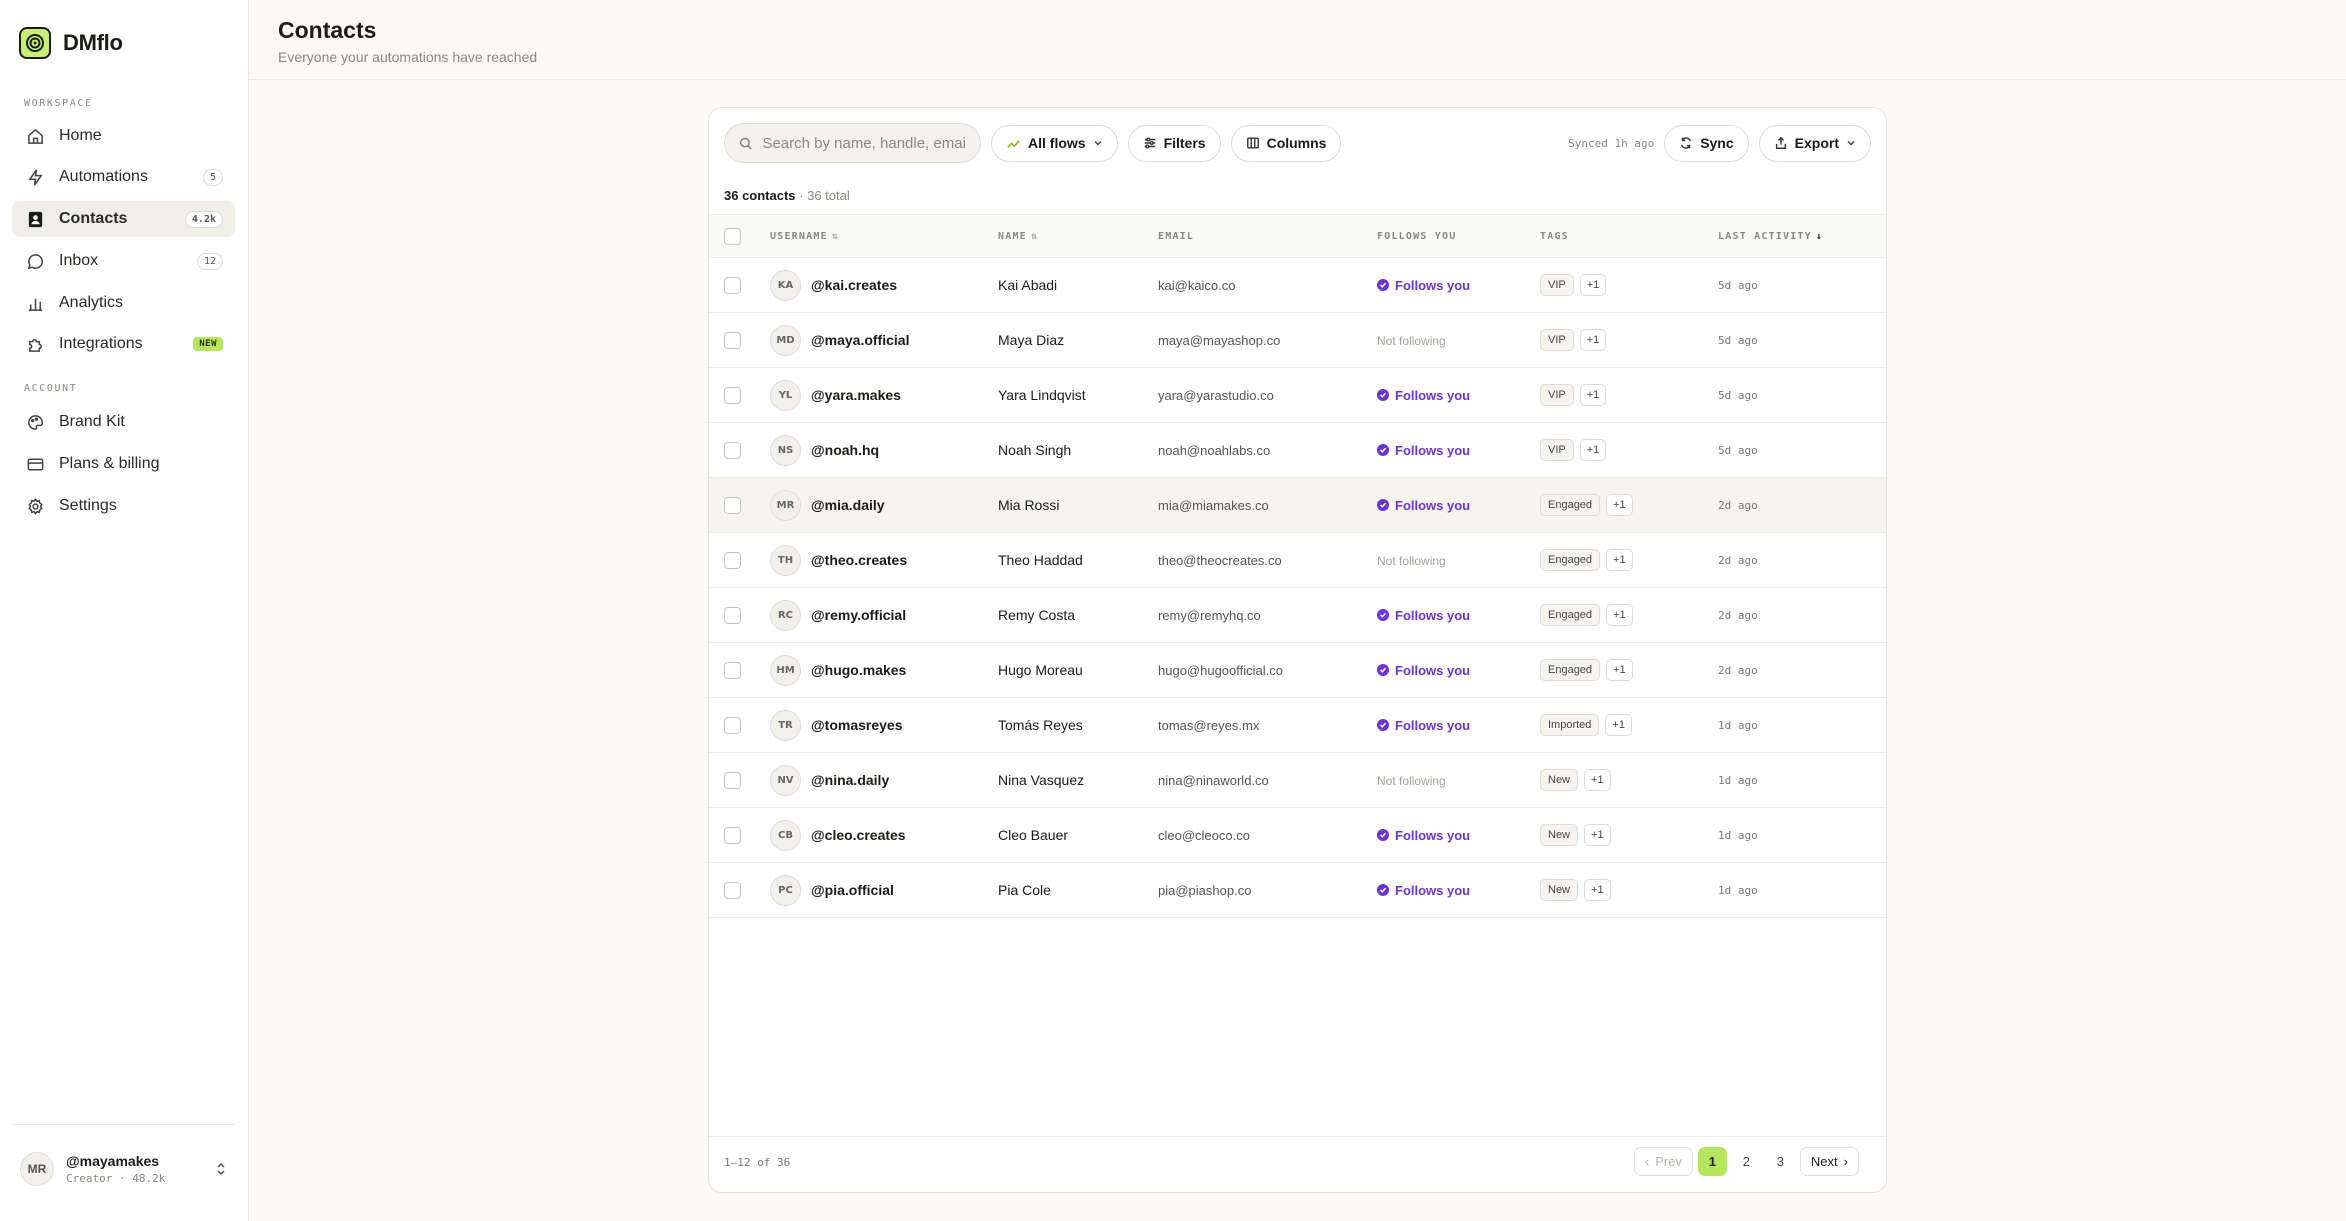 The height and width of the screenshot is (1221, 2346). What do you see at coordinates (1035, 450) in the screenshot?
I see `contact-name: Noah Singh` at bounding box center [1035, 450].